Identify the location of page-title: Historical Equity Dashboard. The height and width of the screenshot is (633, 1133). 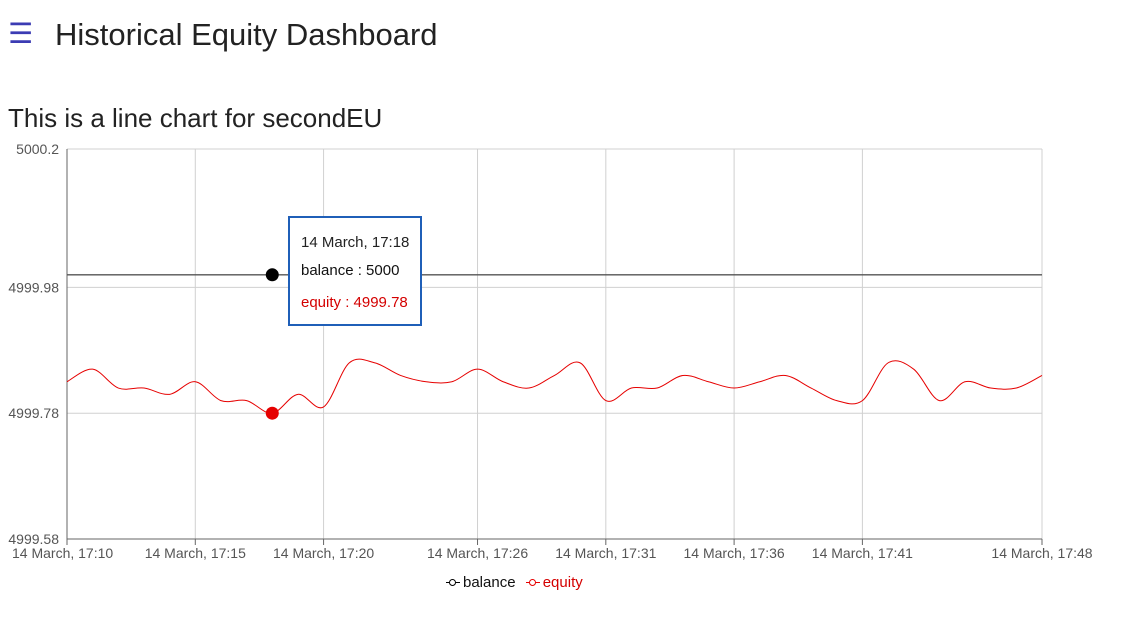
(246, 34).